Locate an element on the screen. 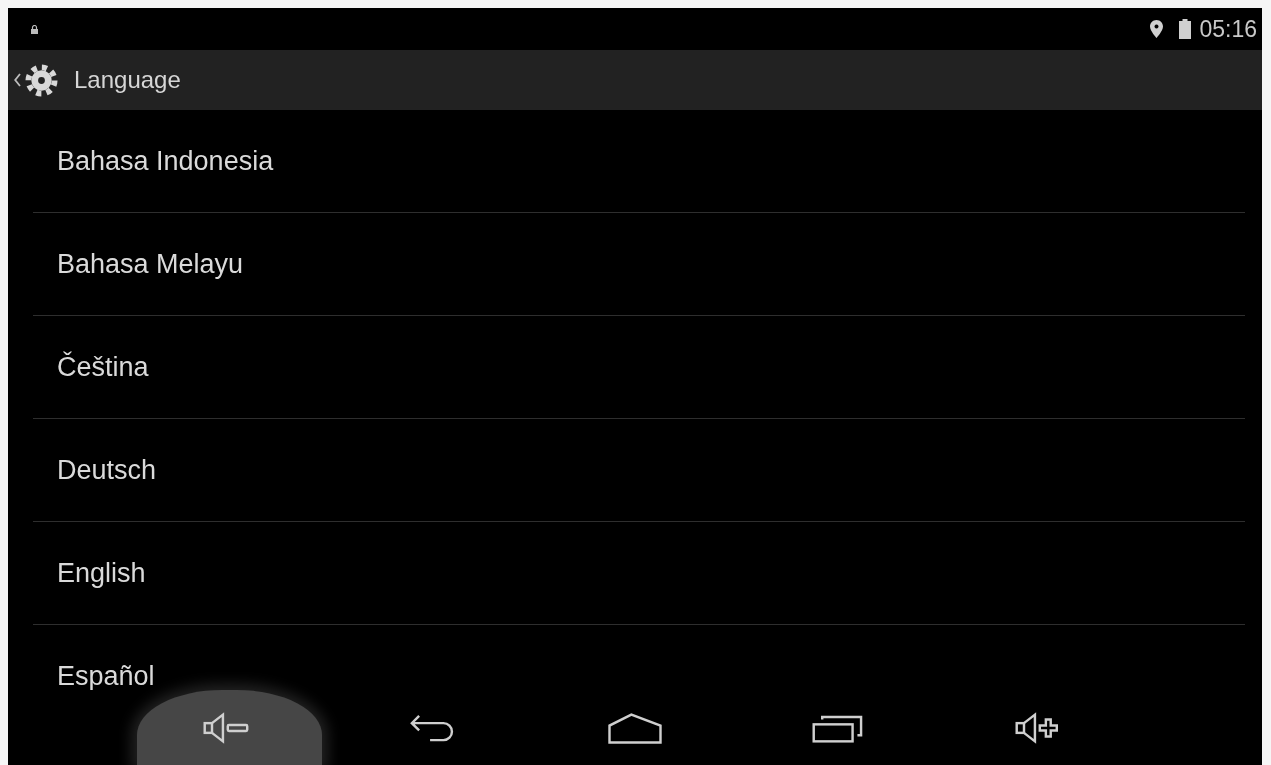 This screenshot has width=1271, height=765. chevron-left-icon is located at coordinates (17, 80).